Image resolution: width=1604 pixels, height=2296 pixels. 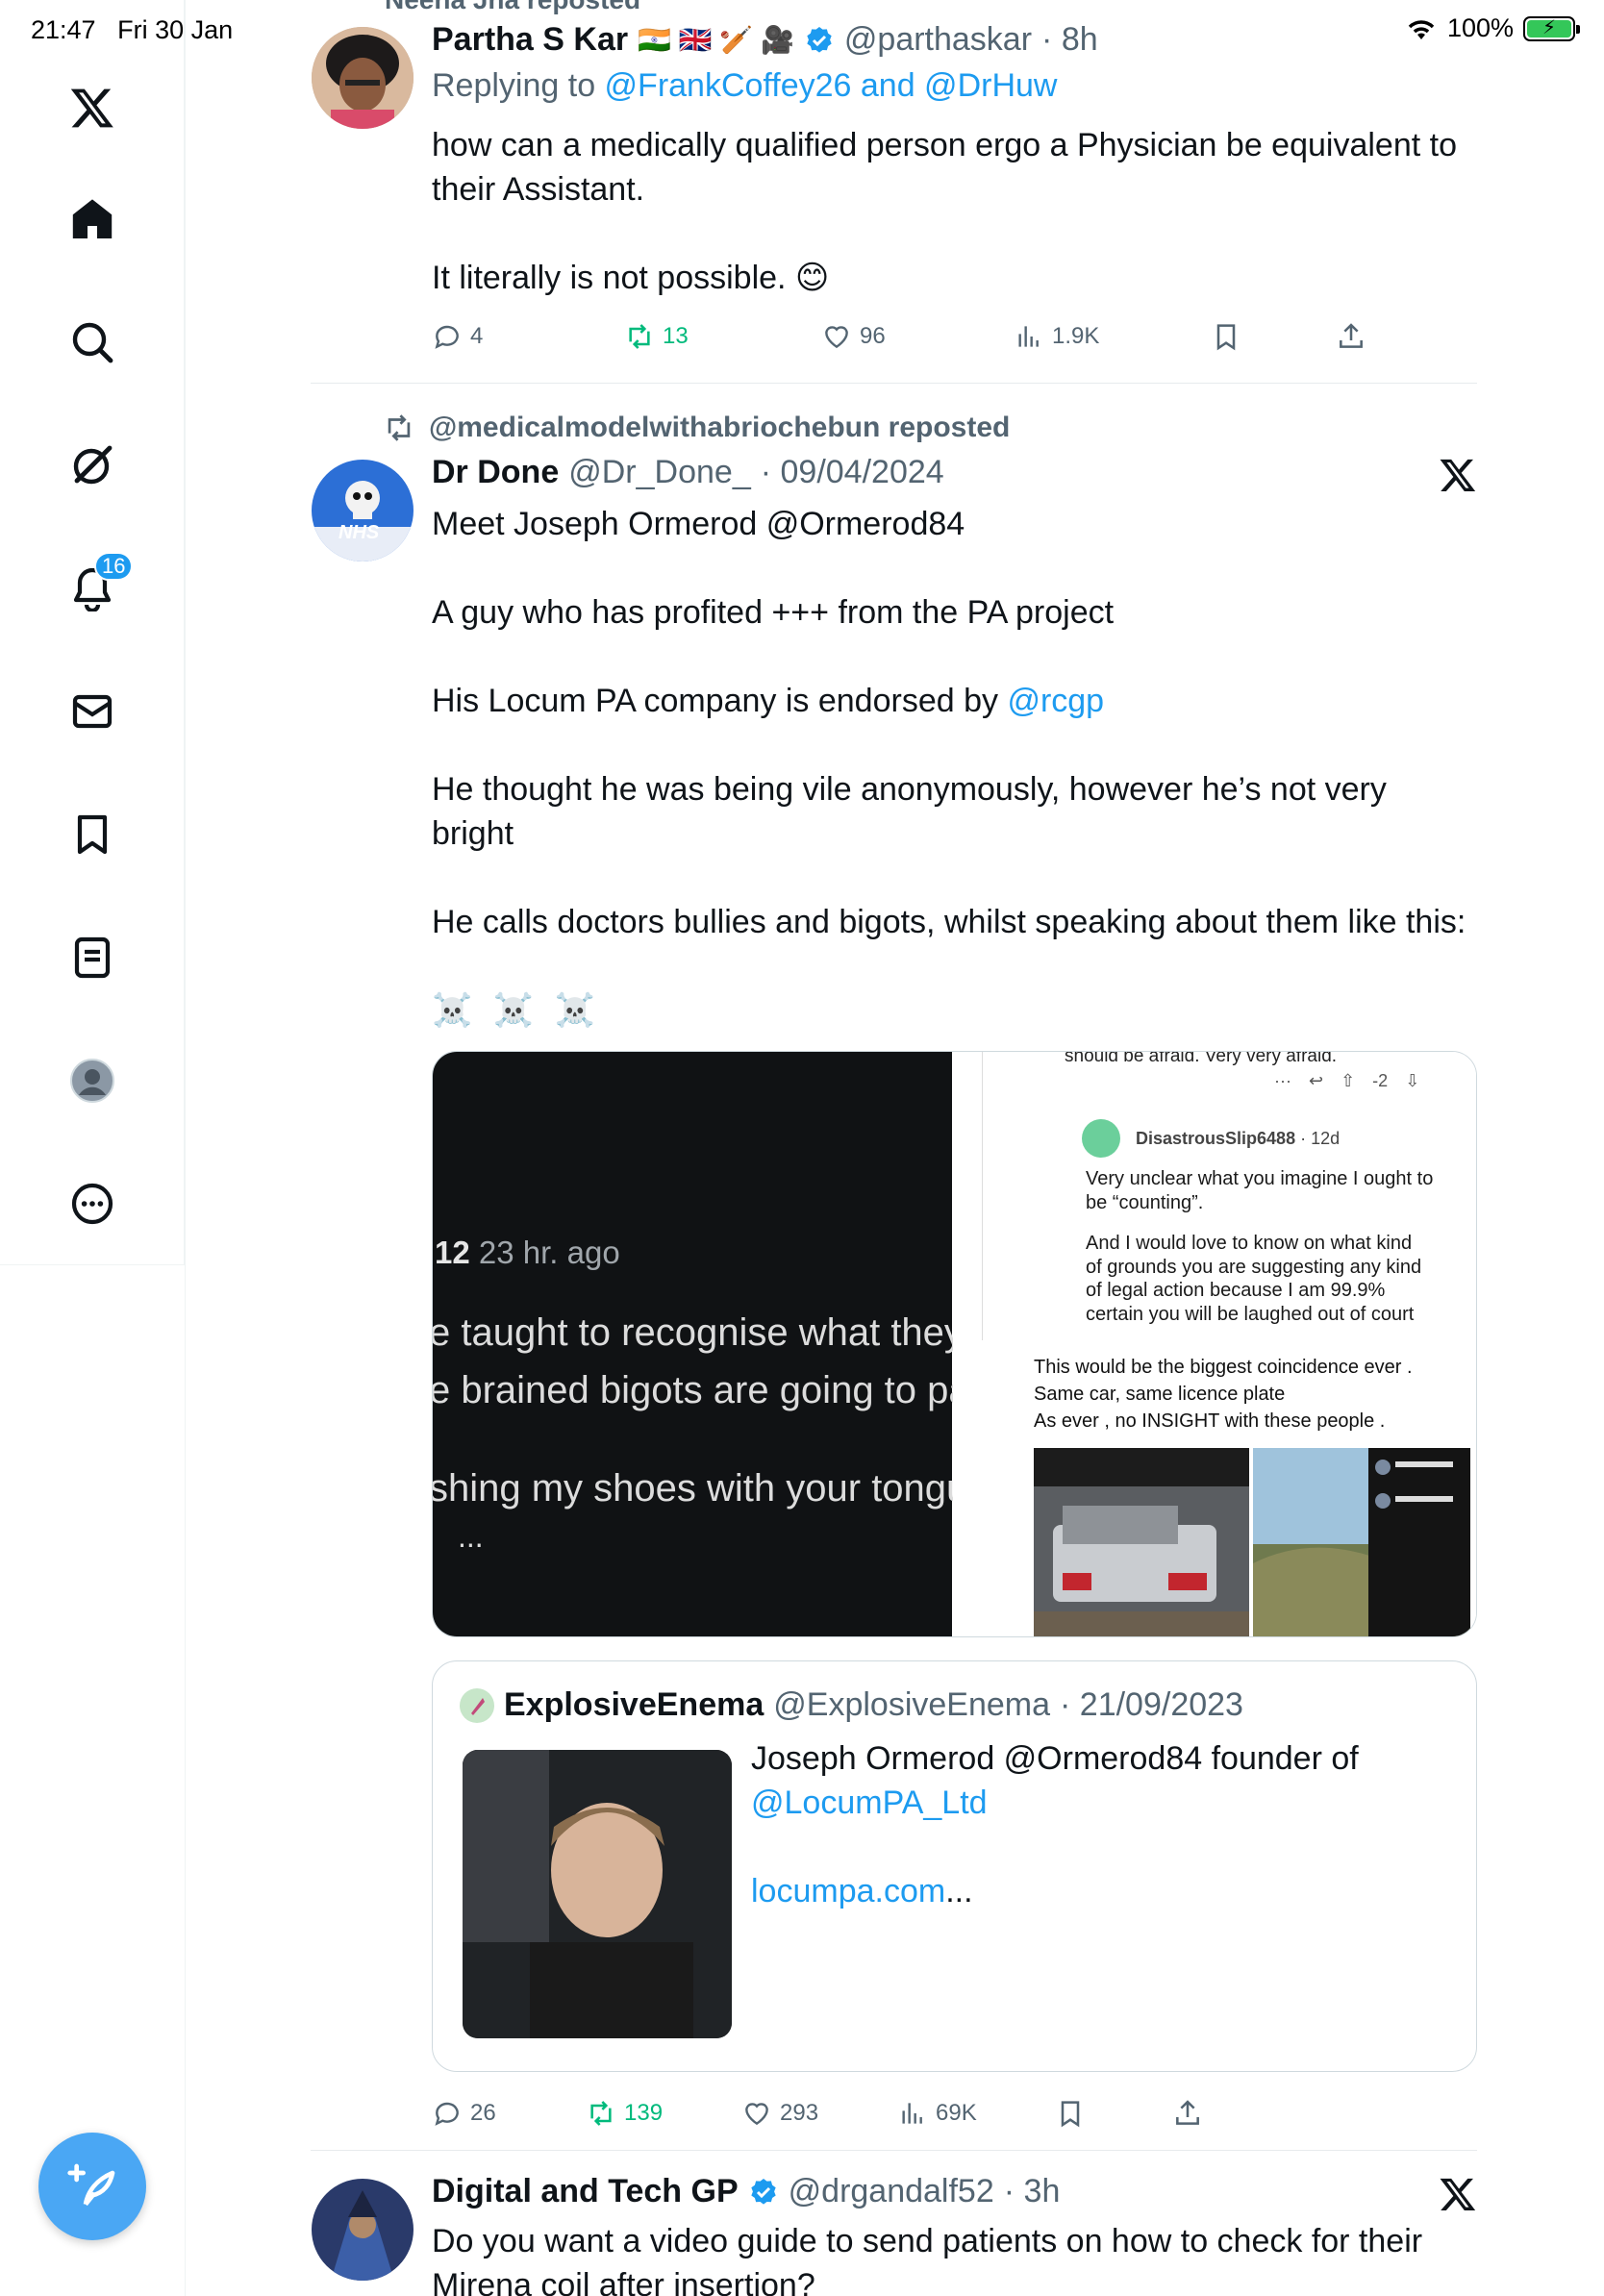 I want to click on media-right-top-text: should be afraid. Very very afraid., so click(x=1201, y=1058).